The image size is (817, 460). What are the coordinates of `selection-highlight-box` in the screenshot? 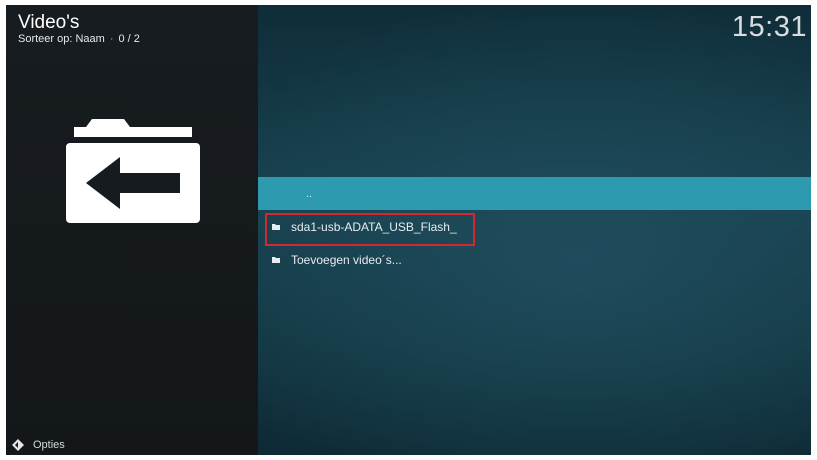 It's located at (370, 229).